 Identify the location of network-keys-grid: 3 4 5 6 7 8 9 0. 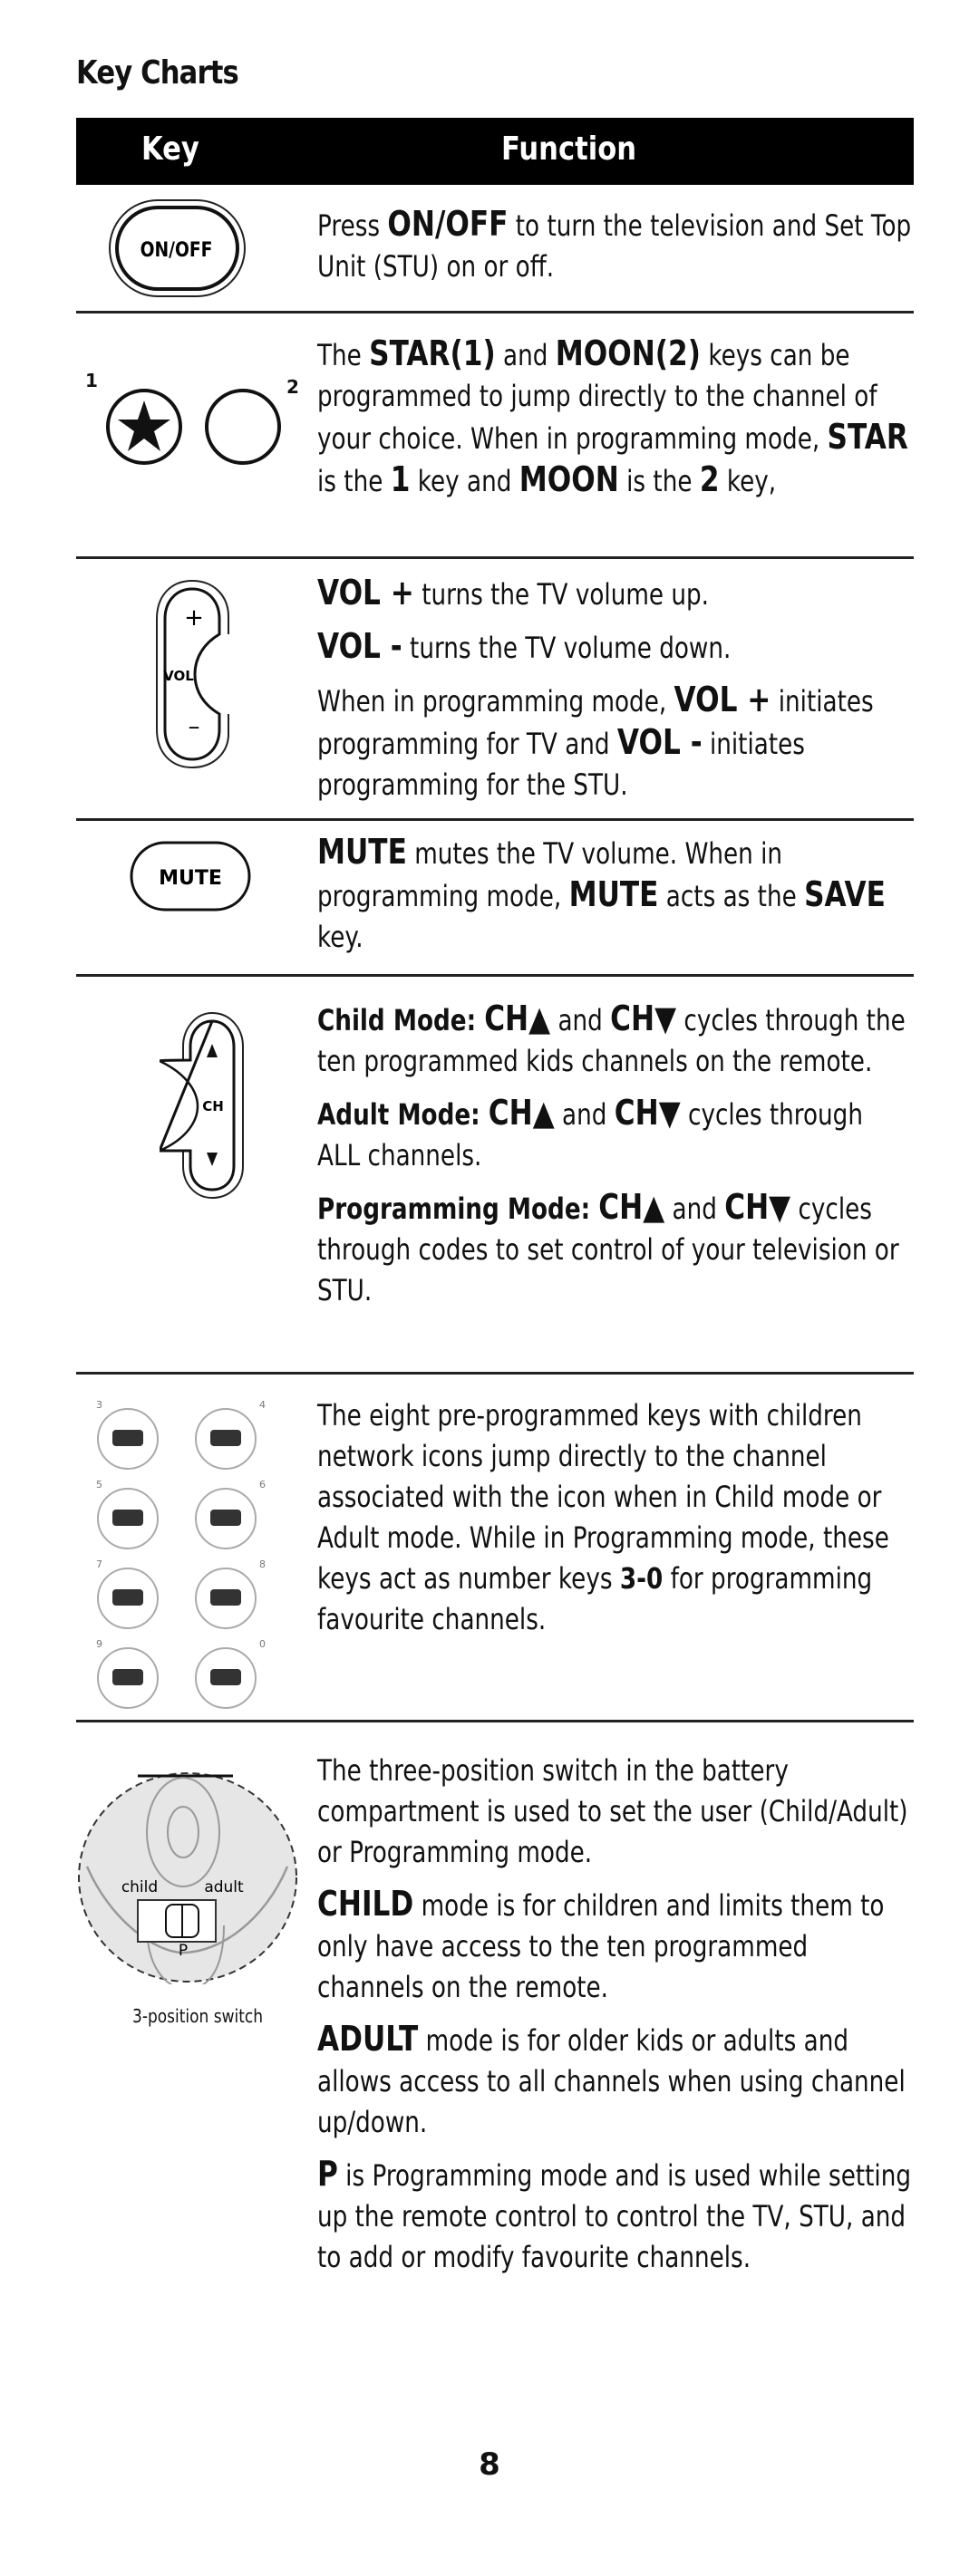
(177, 1552).